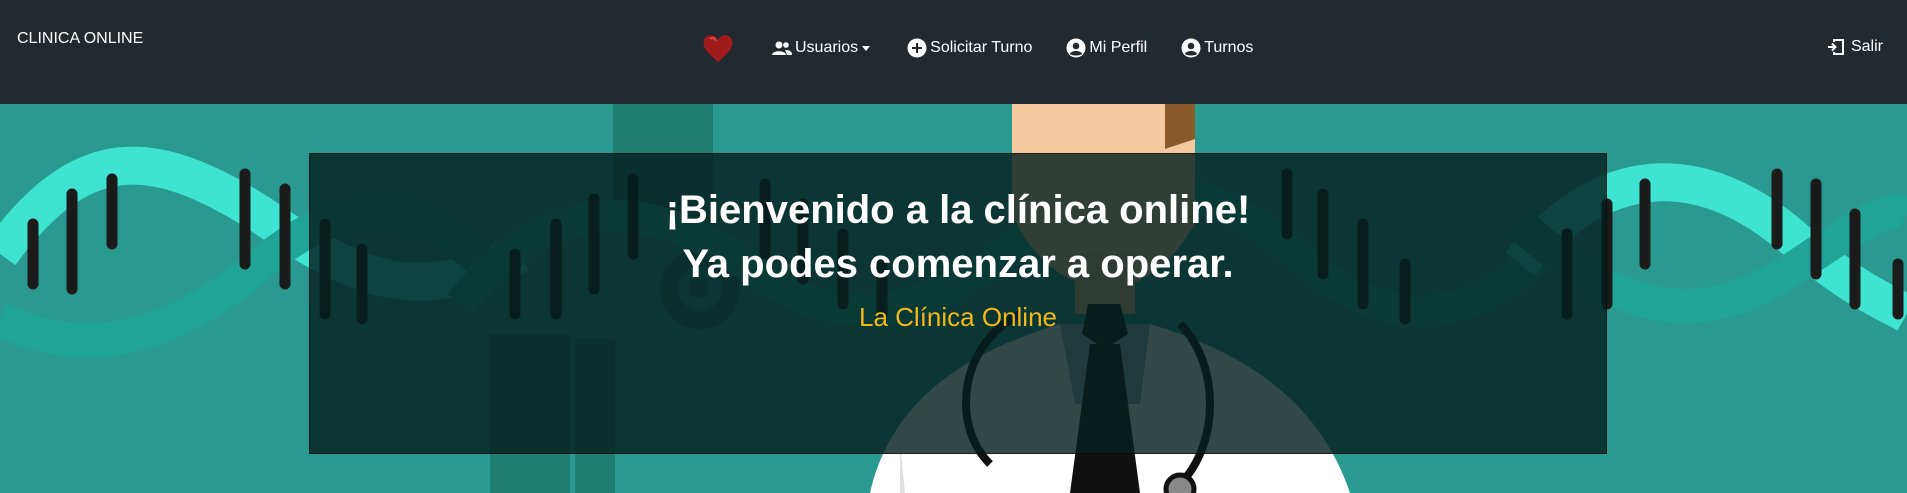 The width and height of the screenshot is (1907, 493). I want to click on users-icon, so click(782, 48).